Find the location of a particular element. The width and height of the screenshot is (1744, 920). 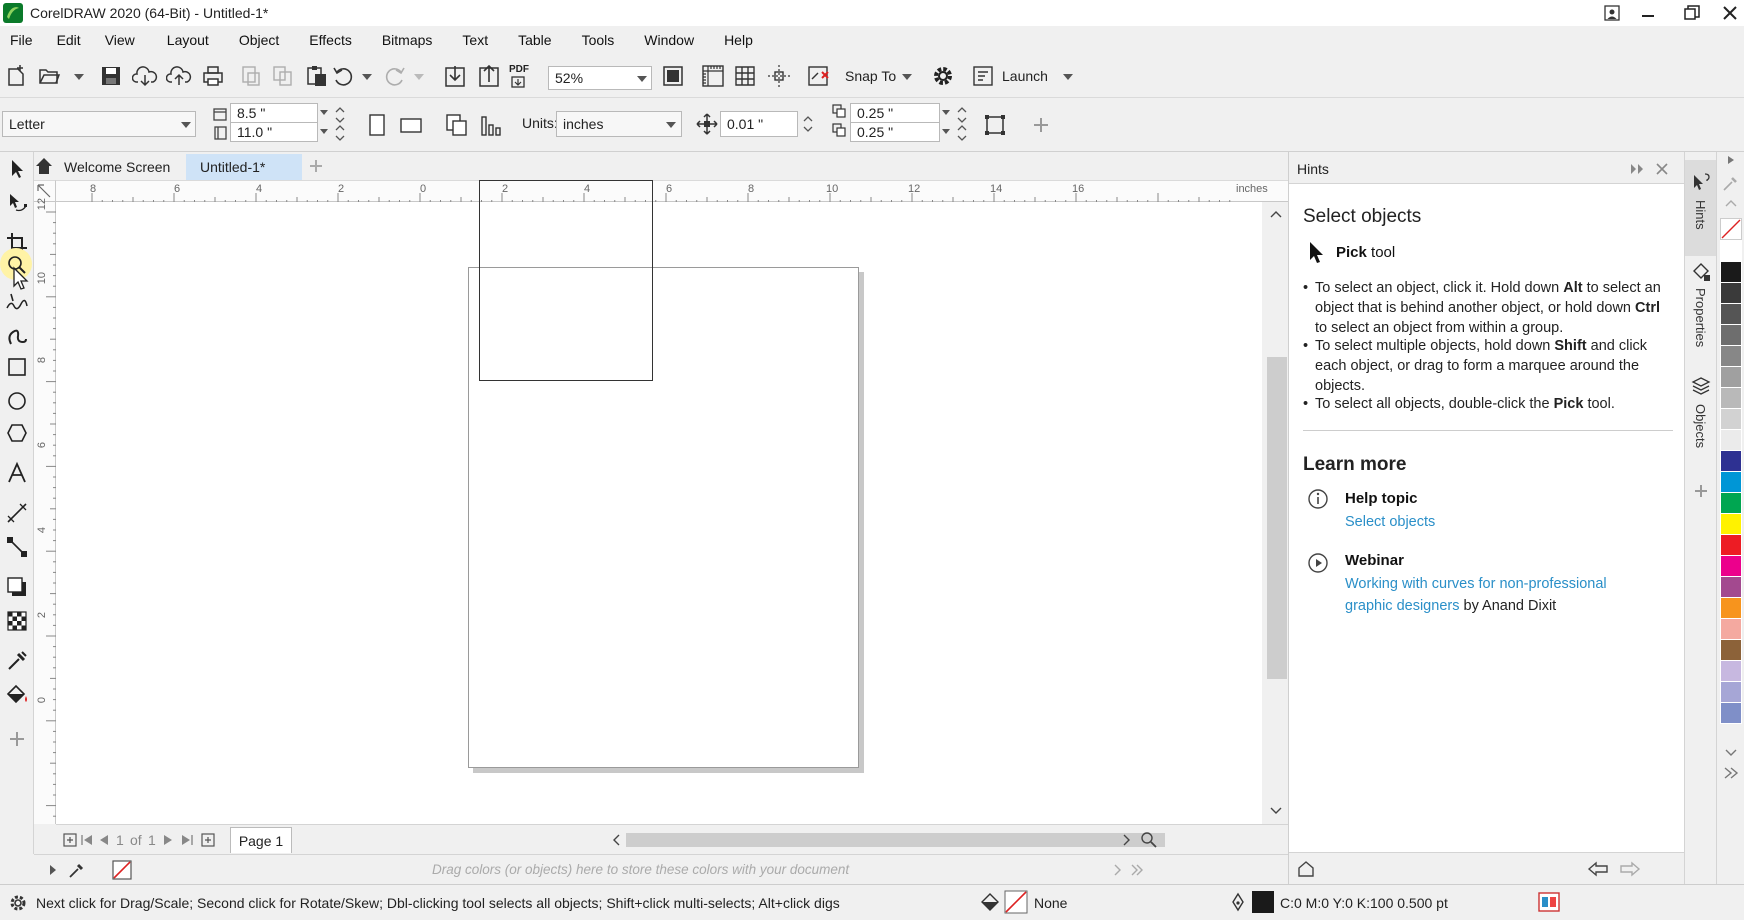

page-height-spinner-icon is located at coordinates (340, 133).